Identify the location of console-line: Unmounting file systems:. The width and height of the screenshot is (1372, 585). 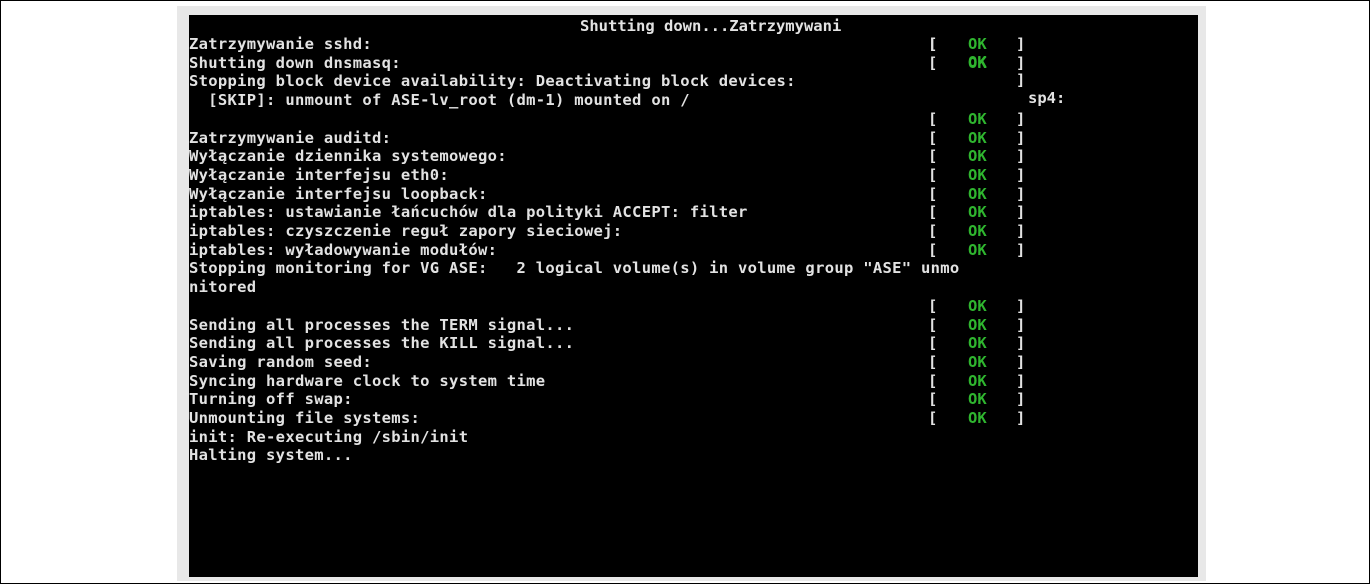
(305, 418).